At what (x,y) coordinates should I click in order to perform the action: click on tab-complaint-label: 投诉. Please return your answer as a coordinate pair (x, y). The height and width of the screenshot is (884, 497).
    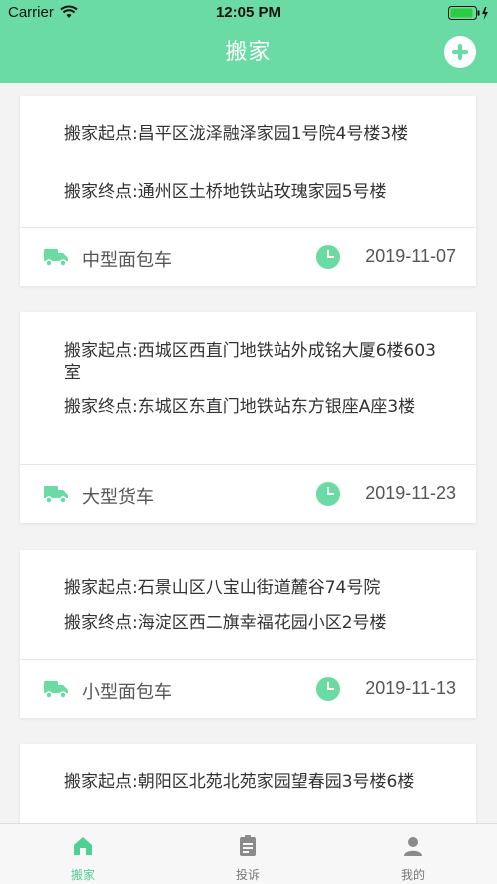
    Looking at the image, I should click on (247, 875).